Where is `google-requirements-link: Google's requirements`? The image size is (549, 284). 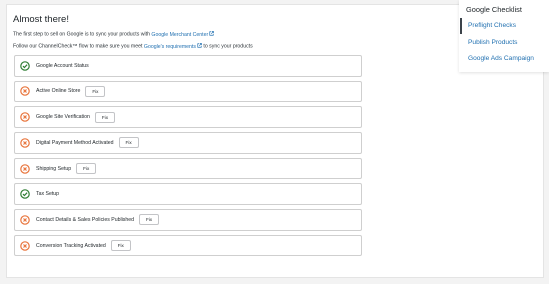
google-requirements-link: Google's requirements is located at coordinates (173, 46).